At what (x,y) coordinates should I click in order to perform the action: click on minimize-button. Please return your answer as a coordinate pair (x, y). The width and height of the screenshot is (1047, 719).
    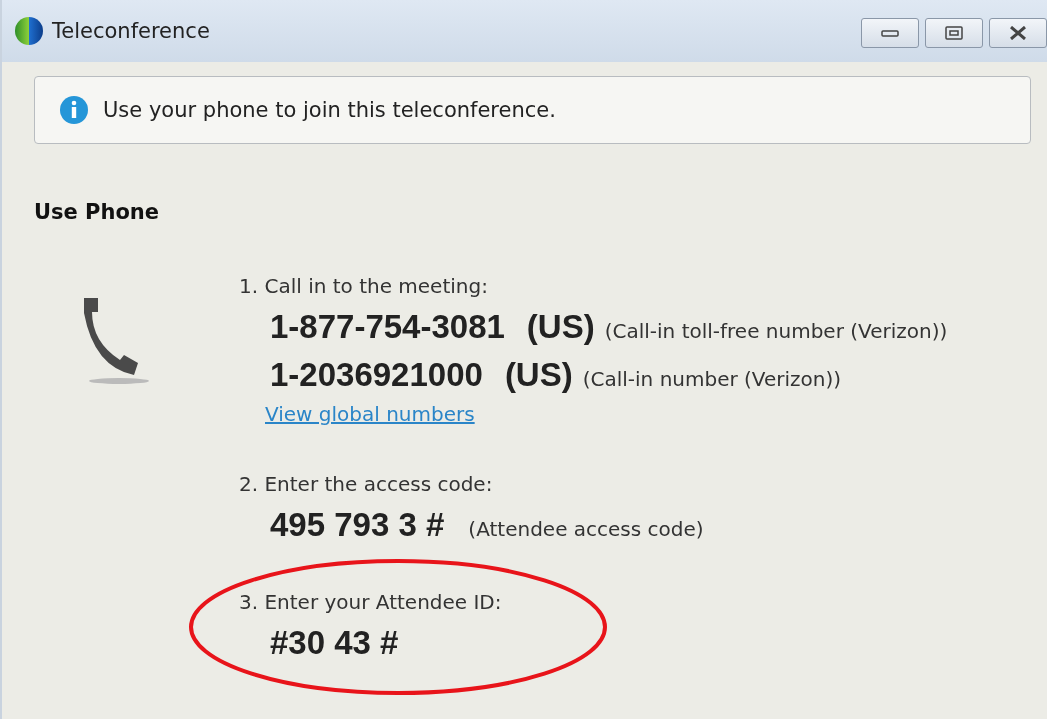
    Looking at the image, I should click on (890, 33).